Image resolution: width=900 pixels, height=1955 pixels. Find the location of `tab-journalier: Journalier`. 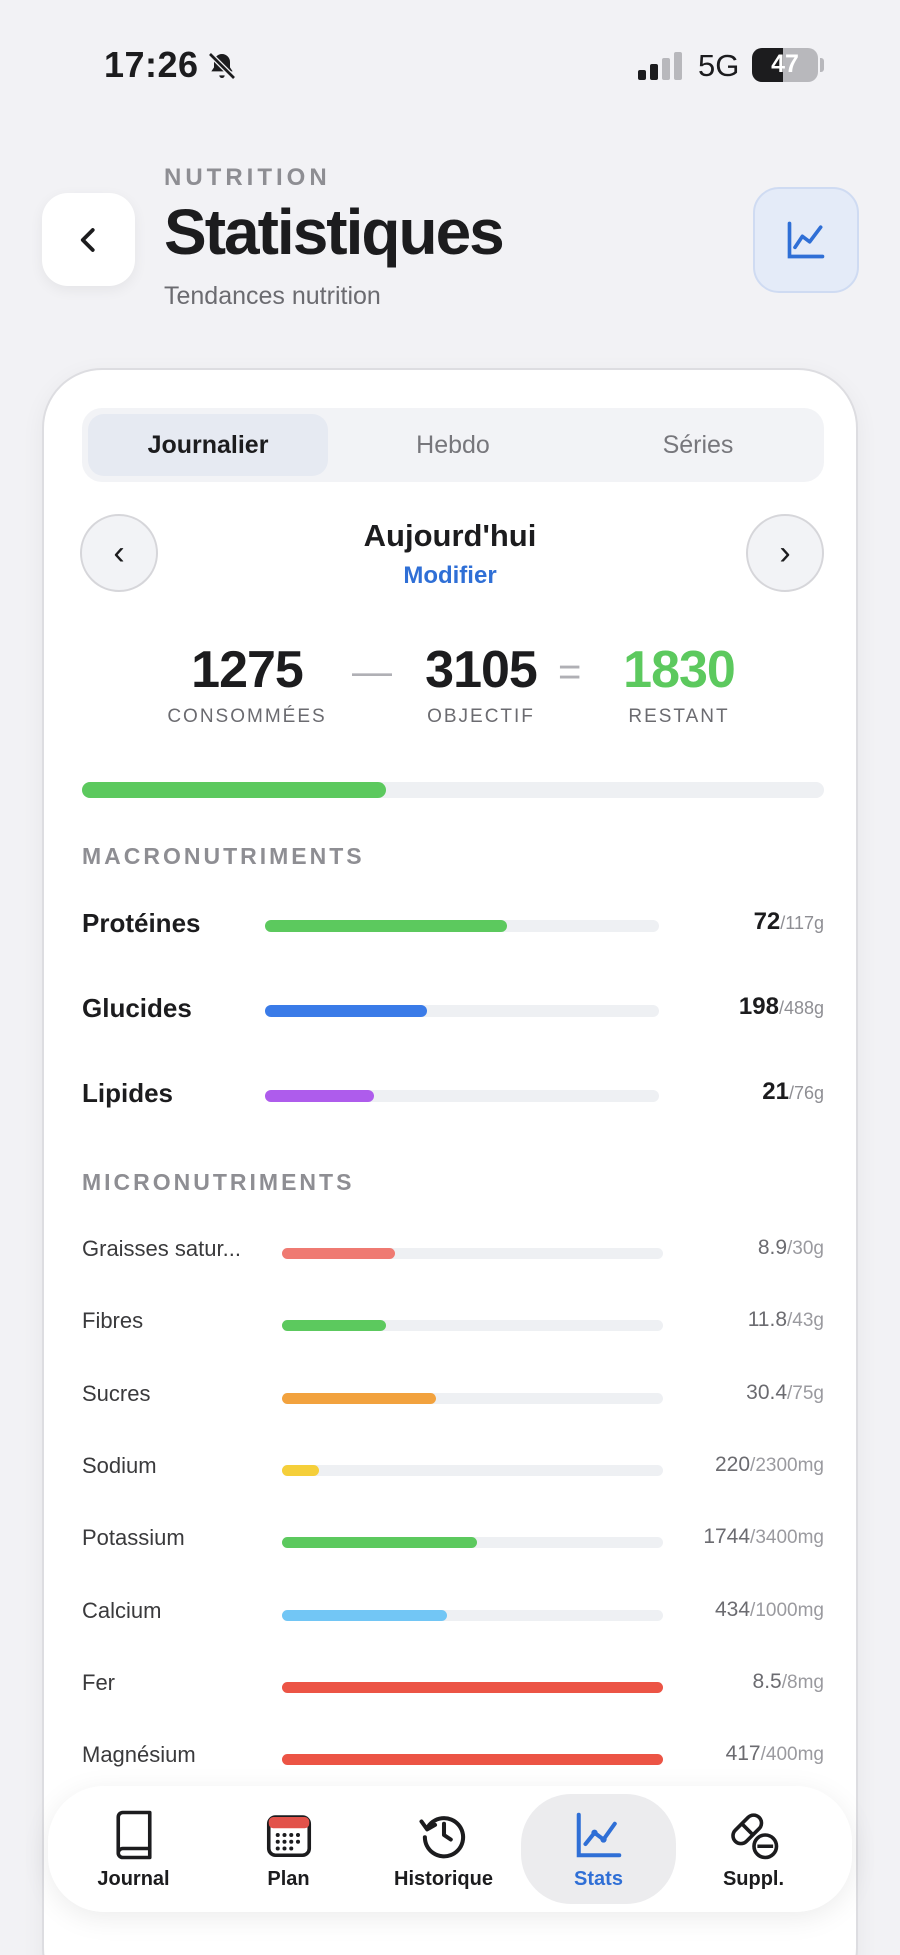

tab-journalier: Journalier is located at coordinates (208, 445).